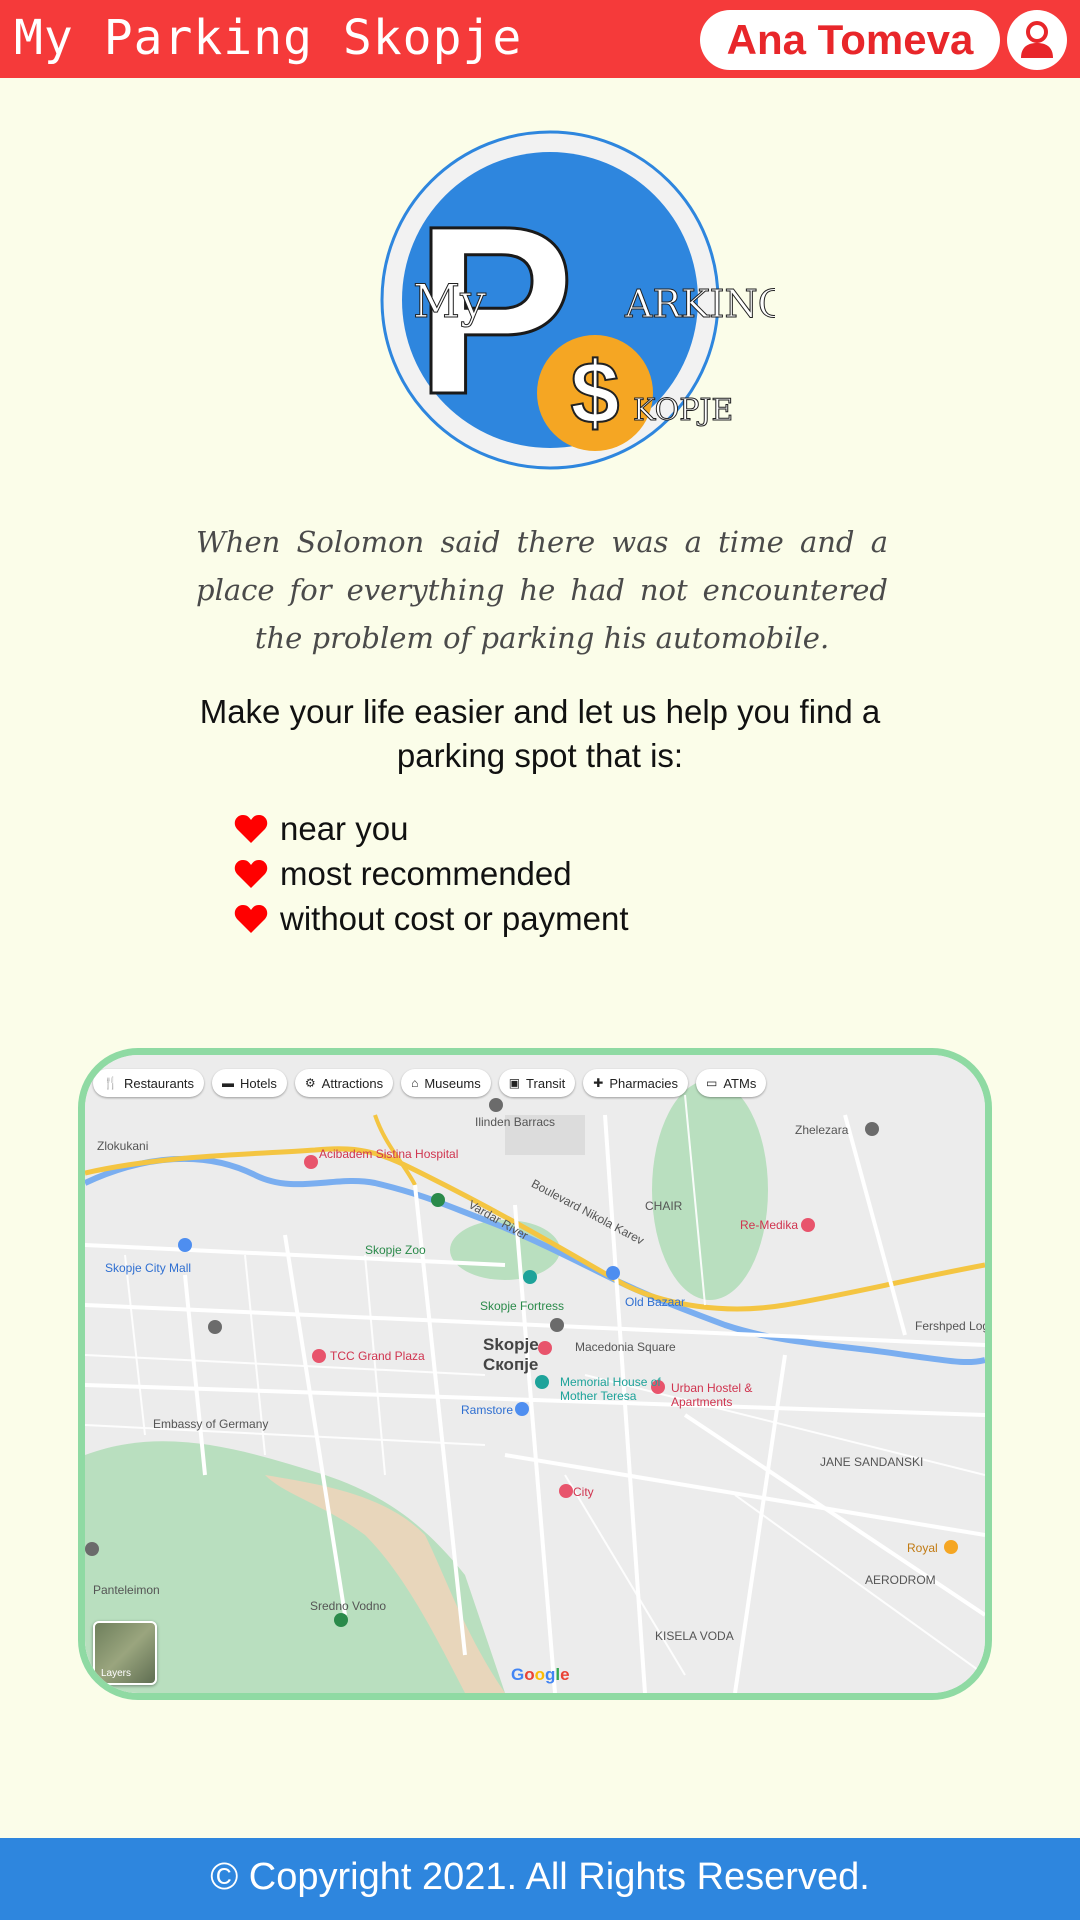 This screenshot has width=1080, height=1920. I want to click on map-label-bazaar: Old Bazaar, so click(655, 1302).